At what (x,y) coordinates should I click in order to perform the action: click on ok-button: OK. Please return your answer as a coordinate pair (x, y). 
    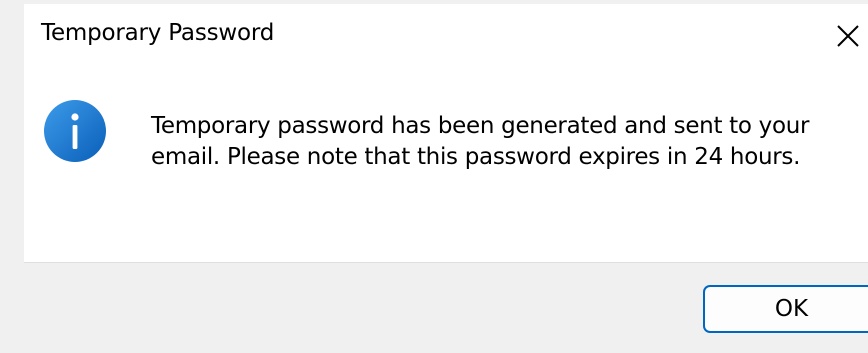
    Looking at the image, I should click on (785, 309).